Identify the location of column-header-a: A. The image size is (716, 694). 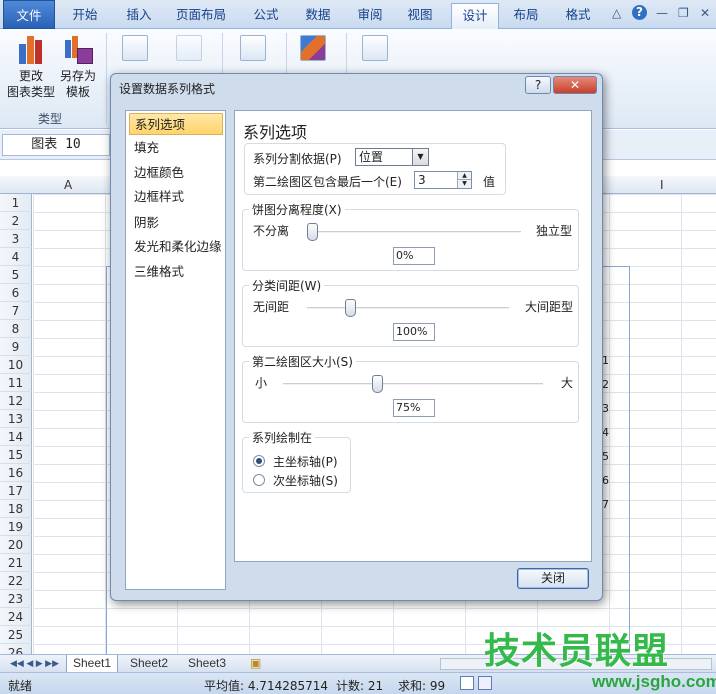
(68, 185).